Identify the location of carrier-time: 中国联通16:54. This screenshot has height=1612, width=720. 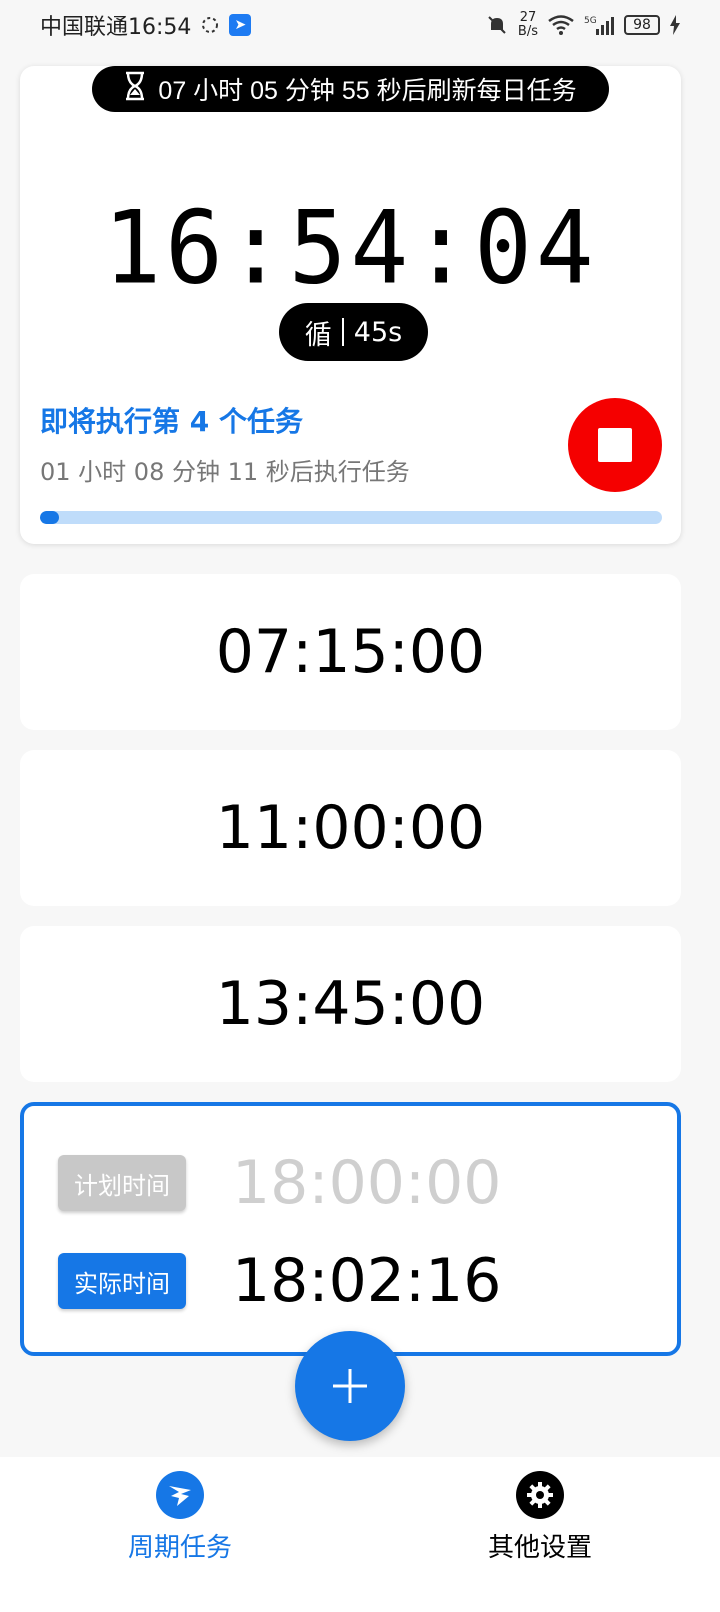
(116, 27).